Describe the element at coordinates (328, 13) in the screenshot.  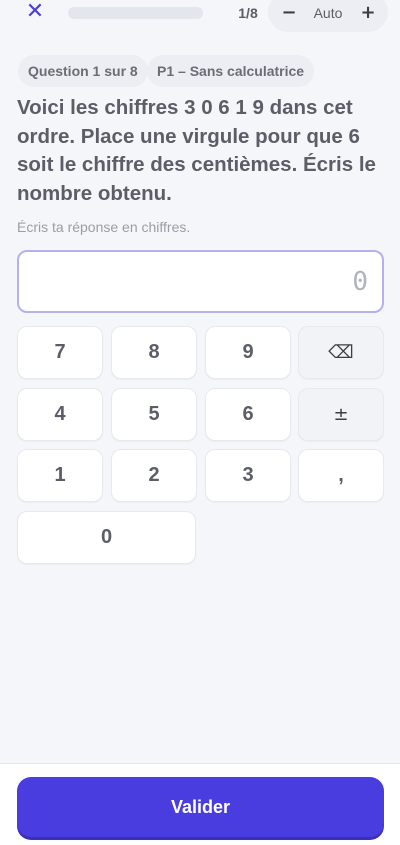
I see `zoom-level: Auto` at that location.